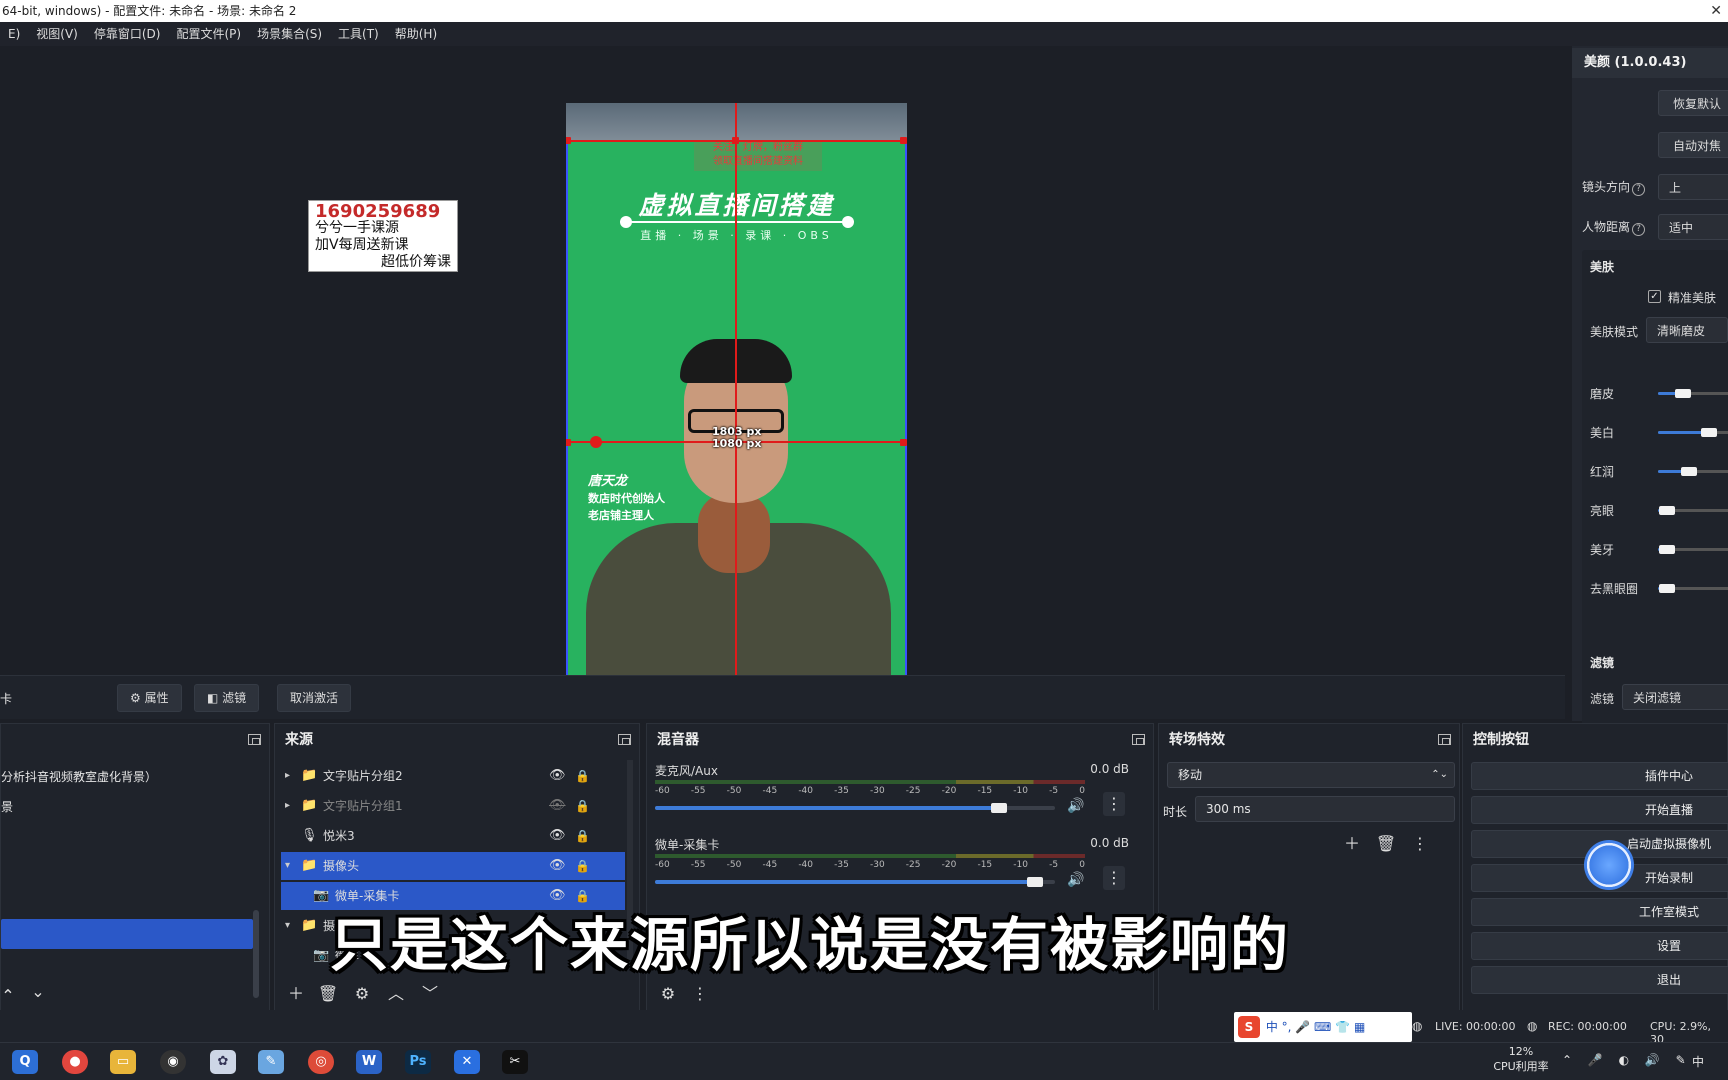 The image size is (1728, 1080). Describe the element at coordinates (467, 1062) in the screenshot. I see `editor-app-icon: ✕` at that location.